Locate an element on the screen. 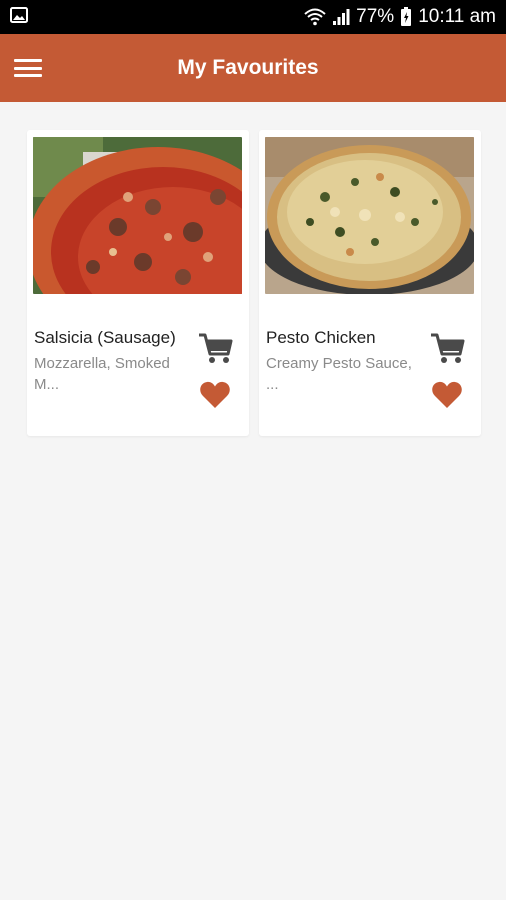 The height and width of the screenshot is (900, 506). battery-percent: 77% is located at coordinates (375, 16).